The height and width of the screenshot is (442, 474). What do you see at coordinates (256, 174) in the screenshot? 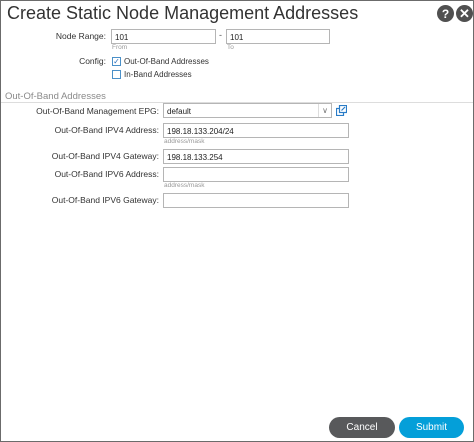
I see `oob-ipv6-address-input` at bounding box center [256, 174].